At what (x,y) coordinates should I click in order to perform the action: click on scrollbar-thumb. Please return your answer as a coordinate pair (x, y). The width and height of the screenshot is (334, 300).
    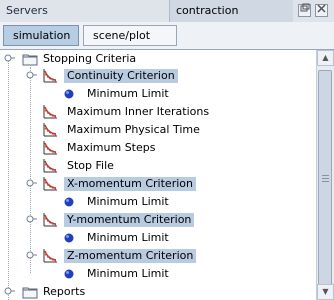
    Looking at the image, I should click on (325, 180).